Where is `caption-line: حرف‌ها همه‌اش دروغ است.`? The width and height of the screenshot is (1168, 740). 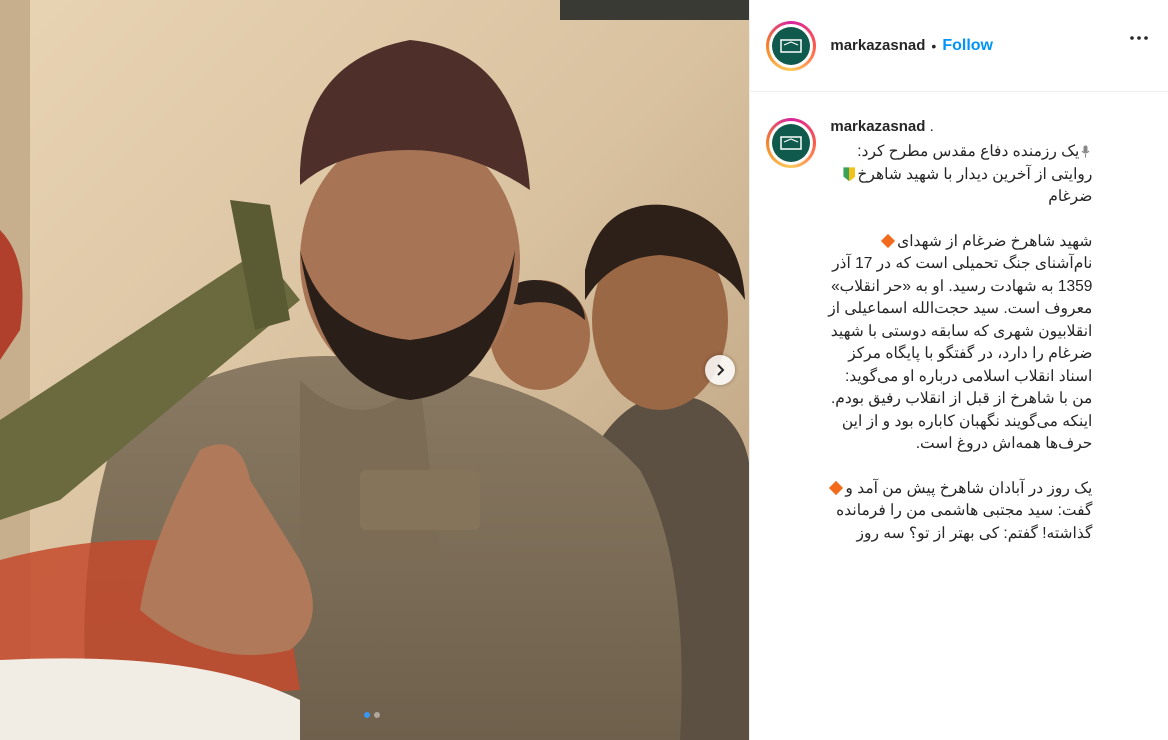 caption-line: حرف‌ها همه‌اش دروغ است. is located at coordinates (1004, 443).